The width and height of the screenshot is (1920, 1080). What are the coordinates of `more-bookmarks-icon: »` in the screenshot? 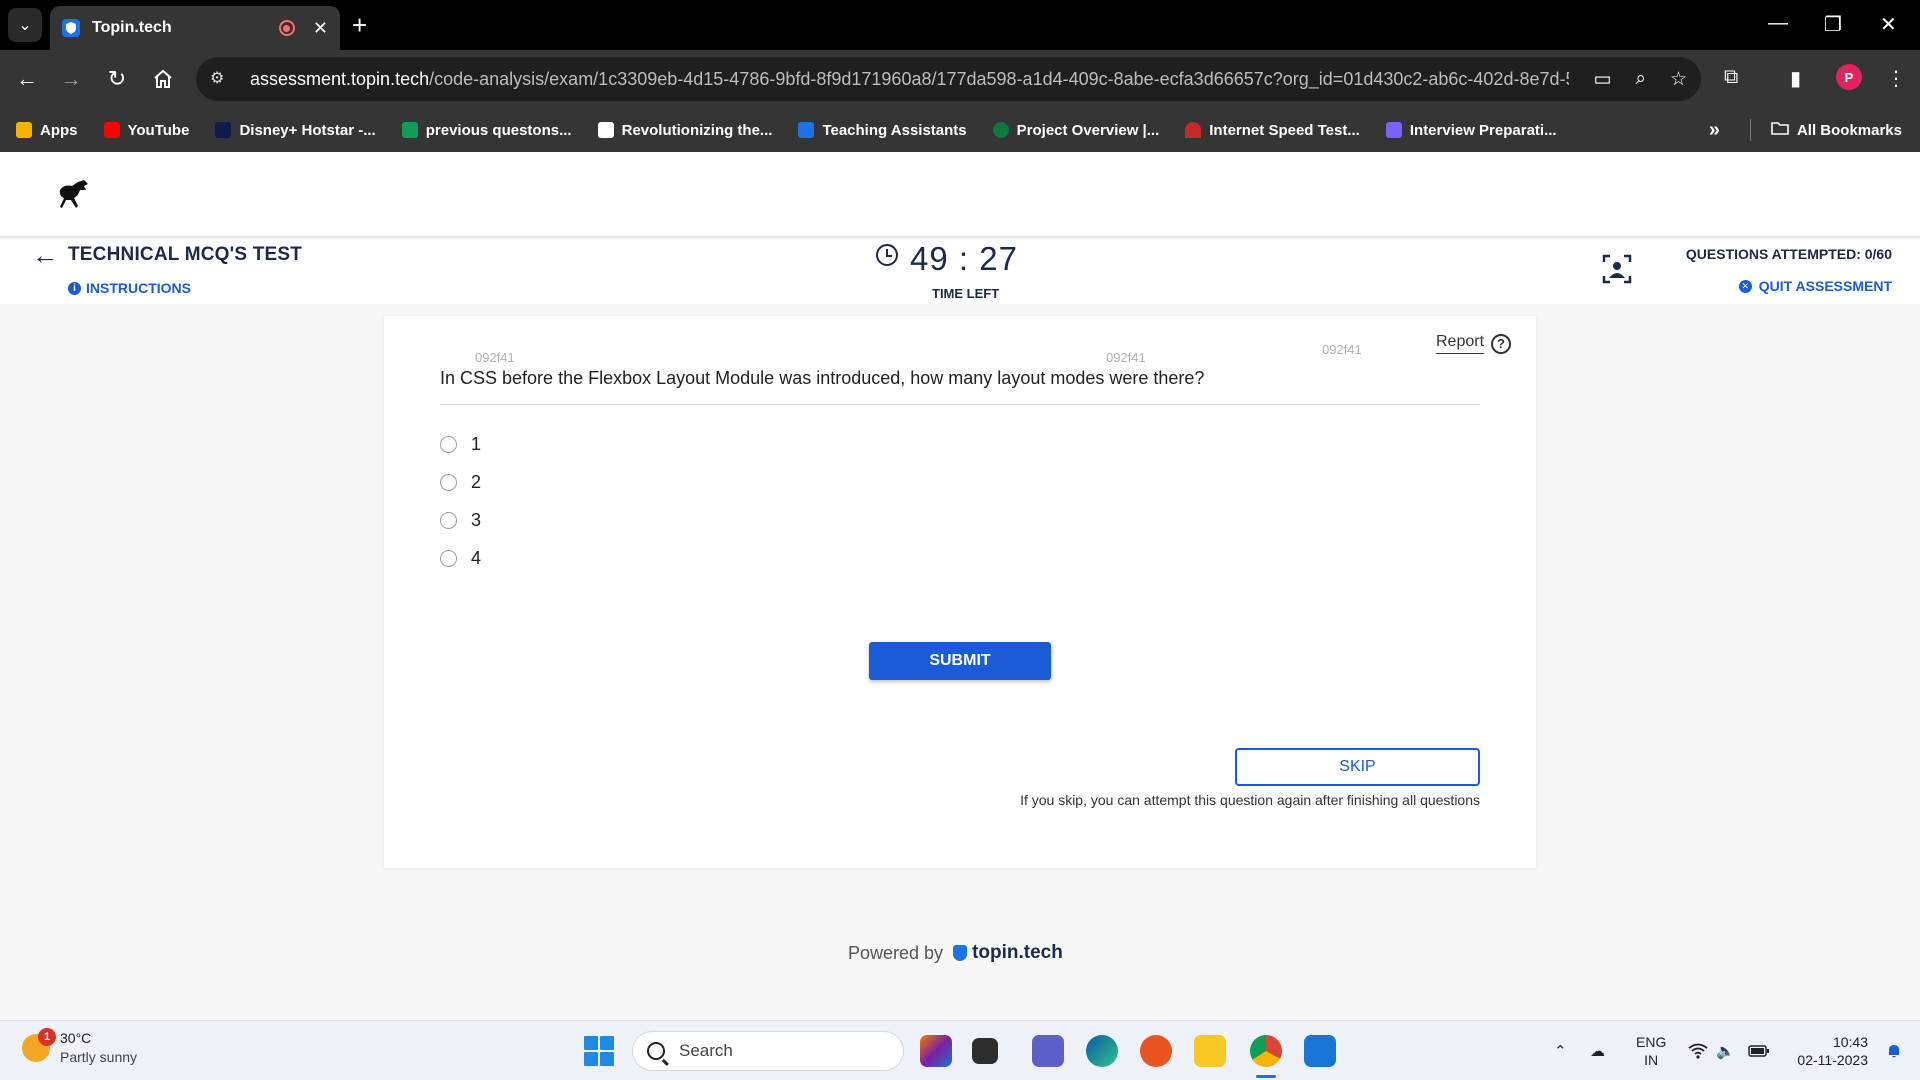 It's located at (1714, 130).